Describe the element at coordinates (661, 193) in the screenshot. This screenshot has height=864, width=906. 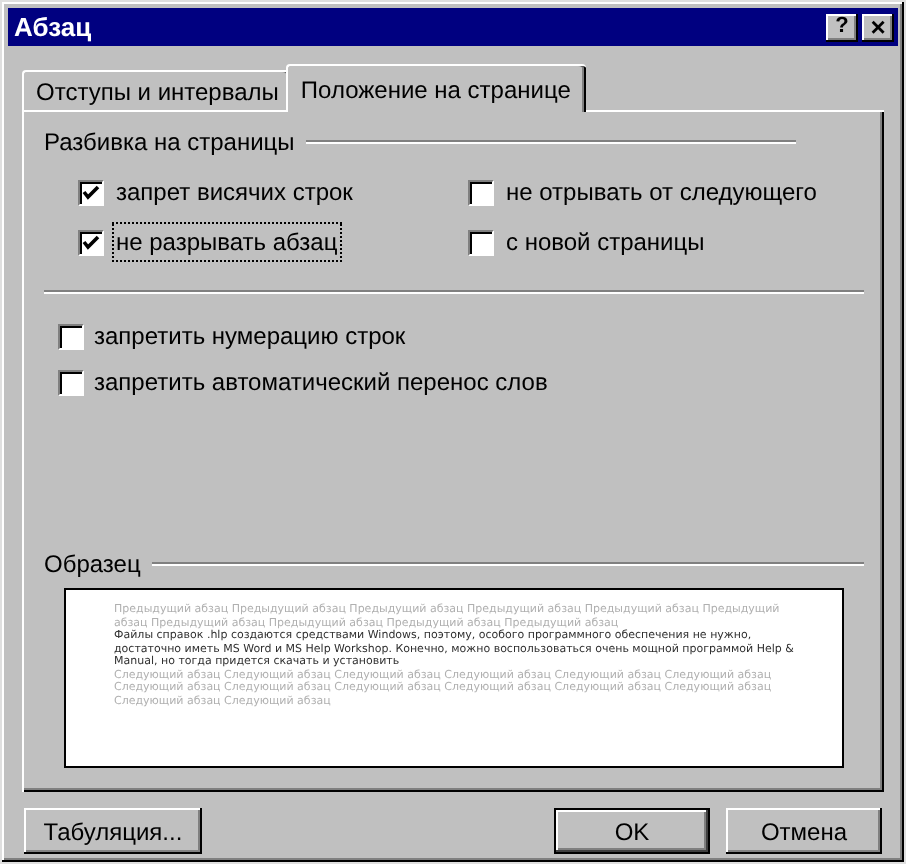
I see `checkbox-label: не отрывать от следующего` at that location.